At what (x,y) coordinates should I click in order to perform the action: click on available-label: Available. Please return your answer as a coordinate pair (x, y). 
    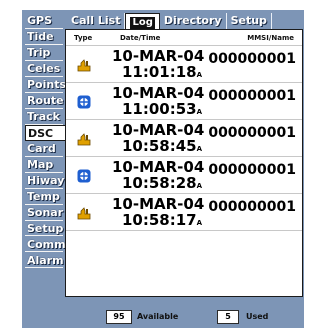
    Looking at the image, I should click on (158, 316).